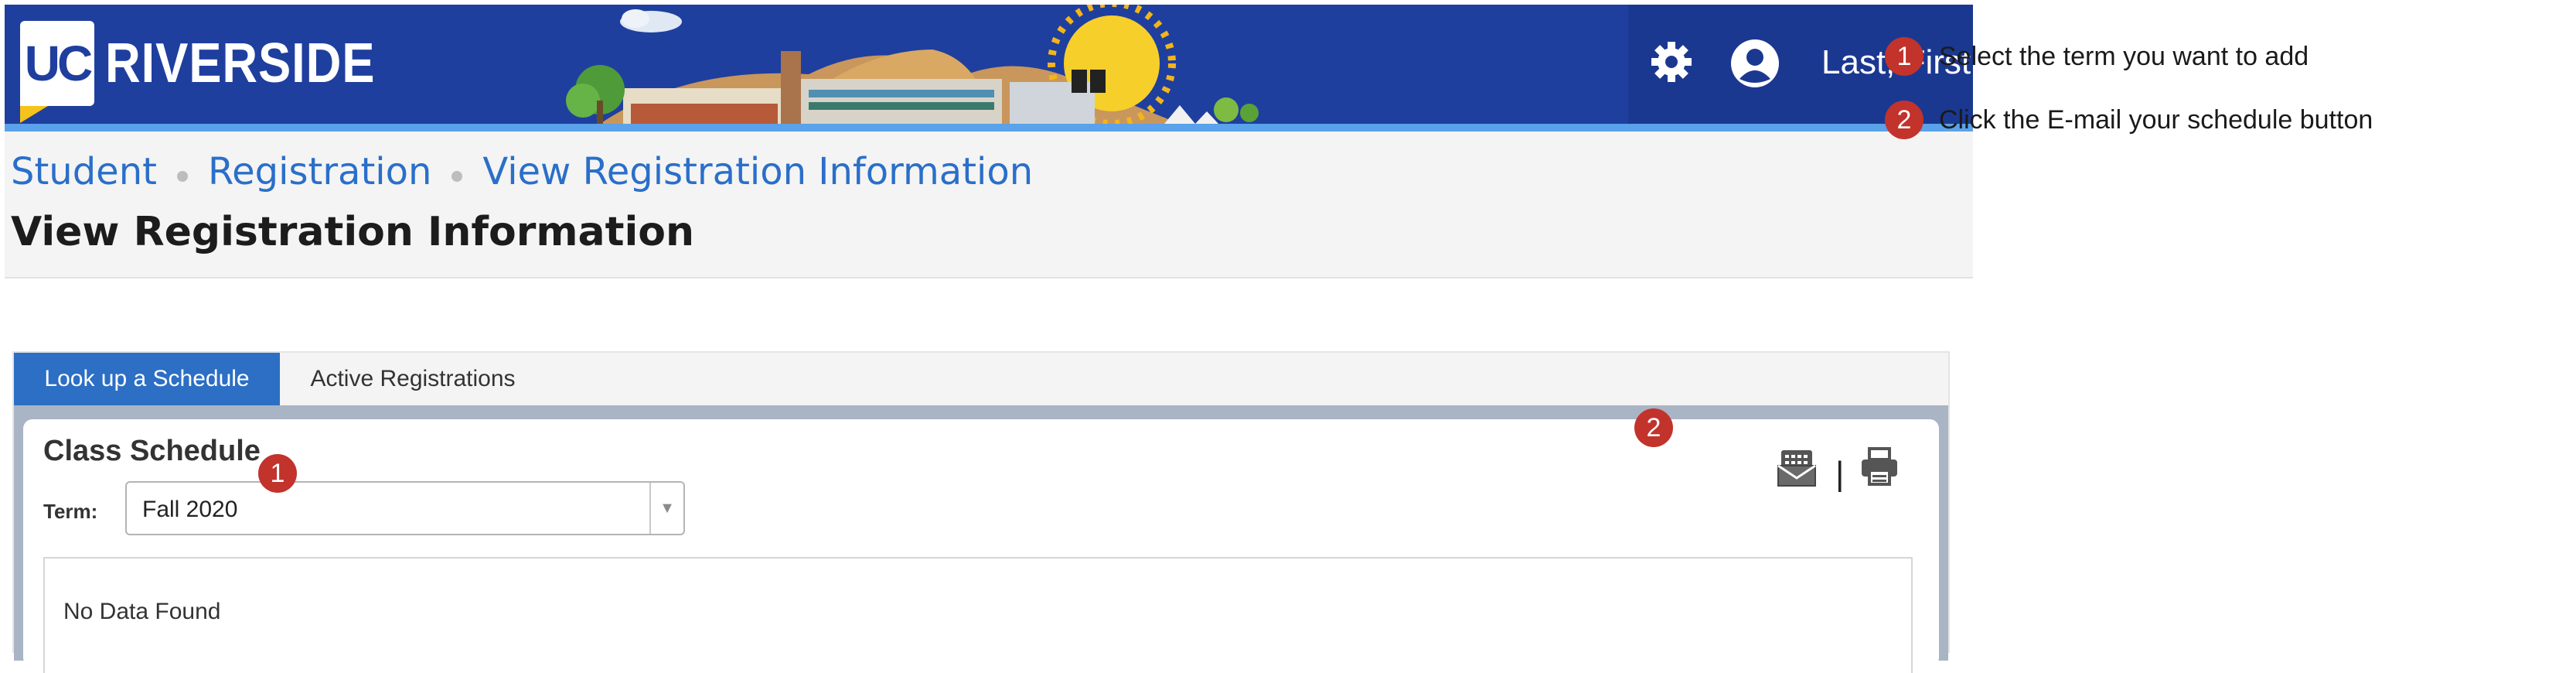 This screenshot has height=673, width=2576. What do you see at coordinates (1797, 467) in the screenshot?
I see `email-schedule-icon` at bounding box center [1797, 467].